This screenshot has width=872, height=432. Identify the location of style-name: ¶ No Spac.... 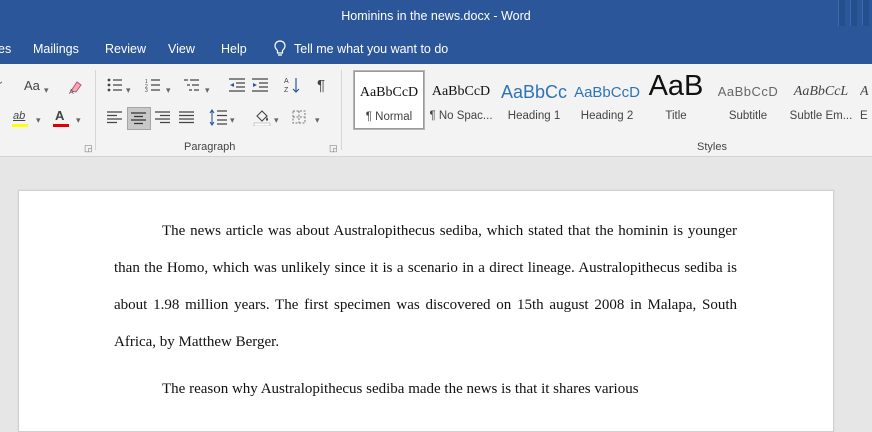
(461, 116).